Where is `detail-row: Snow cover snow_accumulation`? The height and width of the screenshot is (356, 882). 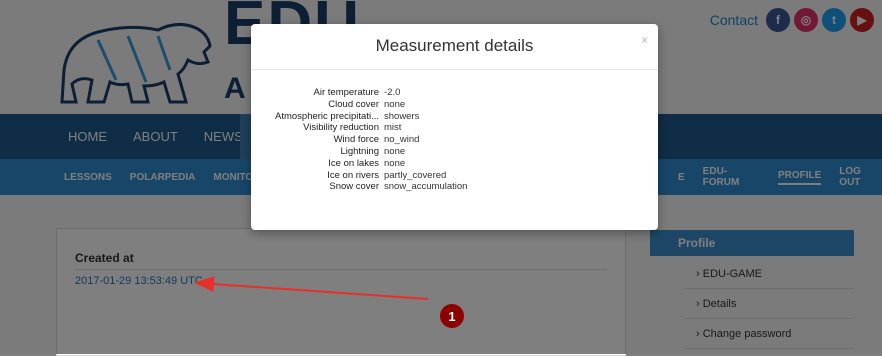
detail-row: Snow cover snow_accumulation is located at coordinates (454, 187).